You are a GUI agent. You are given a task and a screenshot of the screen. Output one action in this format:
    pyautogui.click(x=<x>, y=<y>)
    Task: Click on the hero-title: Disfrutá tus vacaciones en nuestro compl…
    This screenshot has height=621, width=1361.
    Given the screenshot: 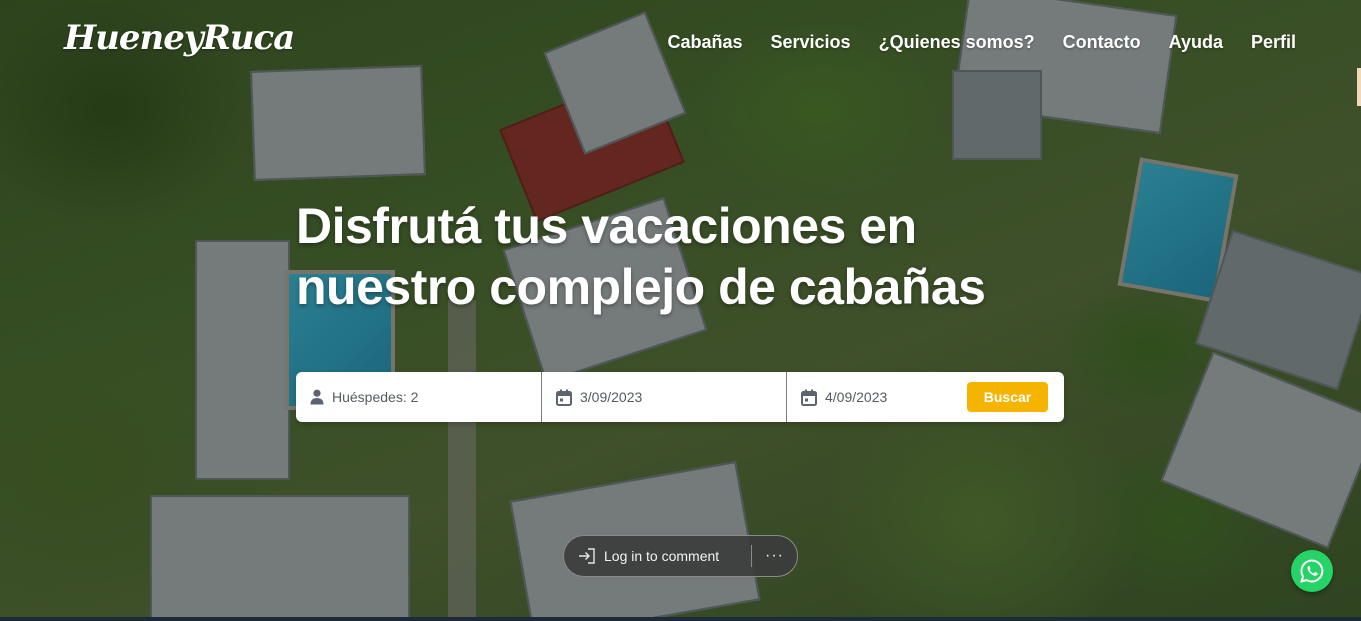 What is the action you would take?
    pyautogui.click(x=696, y=257)
    